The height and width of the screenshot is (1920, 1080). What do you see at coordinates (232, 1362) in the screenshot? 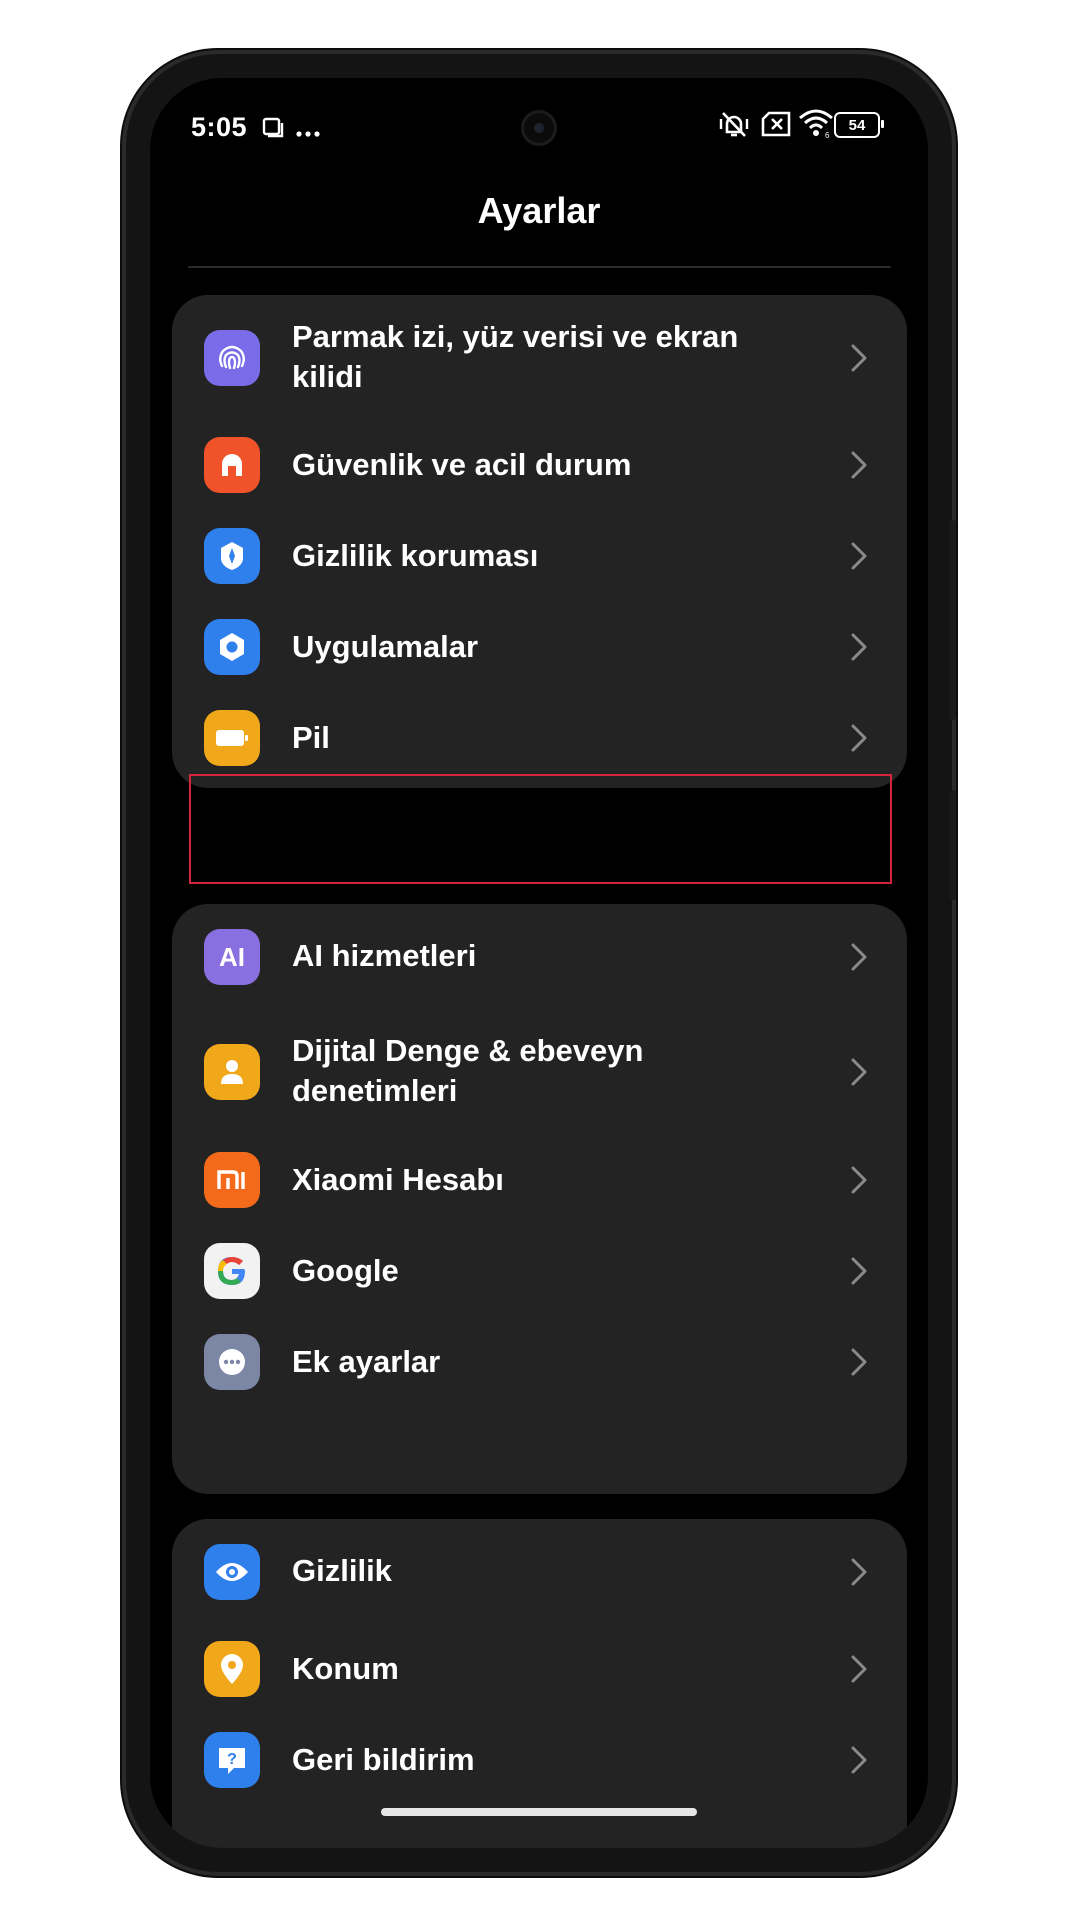
I see `more-settings-icon` at bounding box center [232, 1362].